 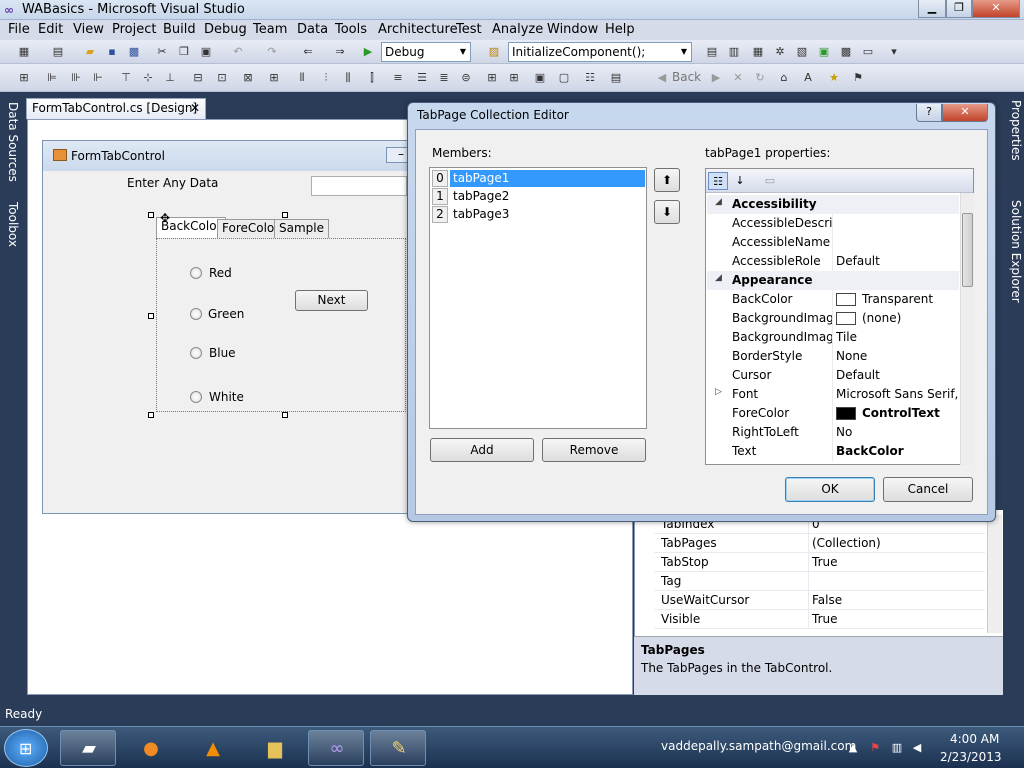 What do you see at coordinates (770, 181) in the screenshot?
I see `property-pages-icon: ▭` at bounding box center [770, 181].